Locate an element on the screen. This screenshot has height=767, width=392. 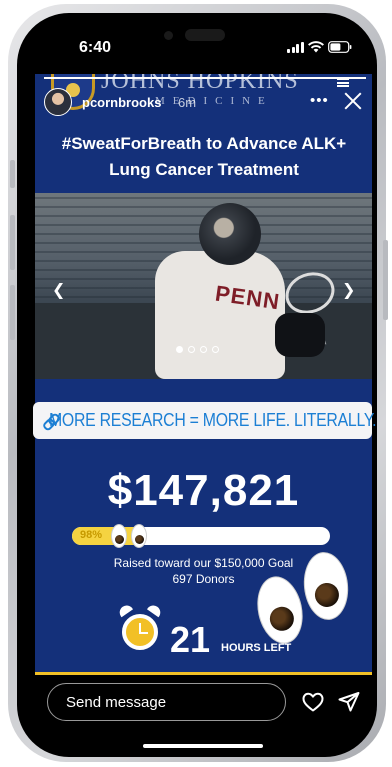
heart-icon is located at coordinates (313, 702).